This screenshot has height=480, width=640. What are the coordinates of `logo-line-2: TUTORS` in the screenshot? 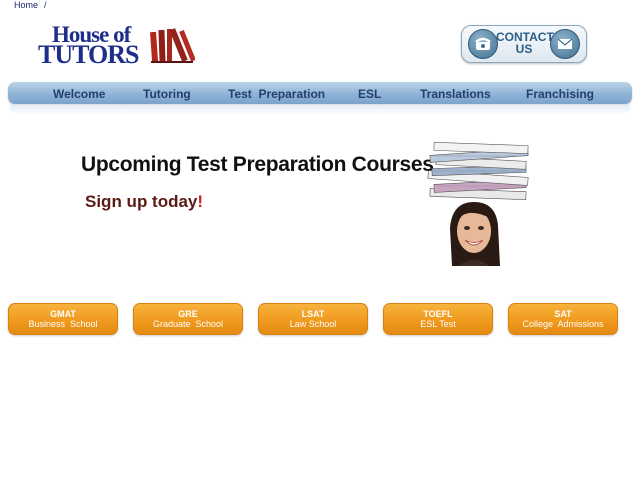 It's located at (88, 54).